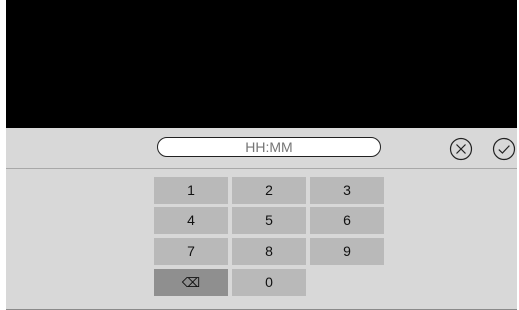 The image size is (519, 310). I want to click on key-2: 2, so click(269, 190).